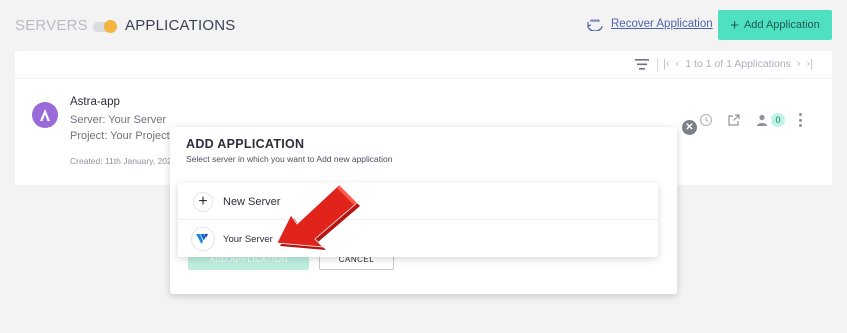  Describe the element at coordinates (678, 64) in the screenshot. I see `prev-page-icon: ‹` at that location.